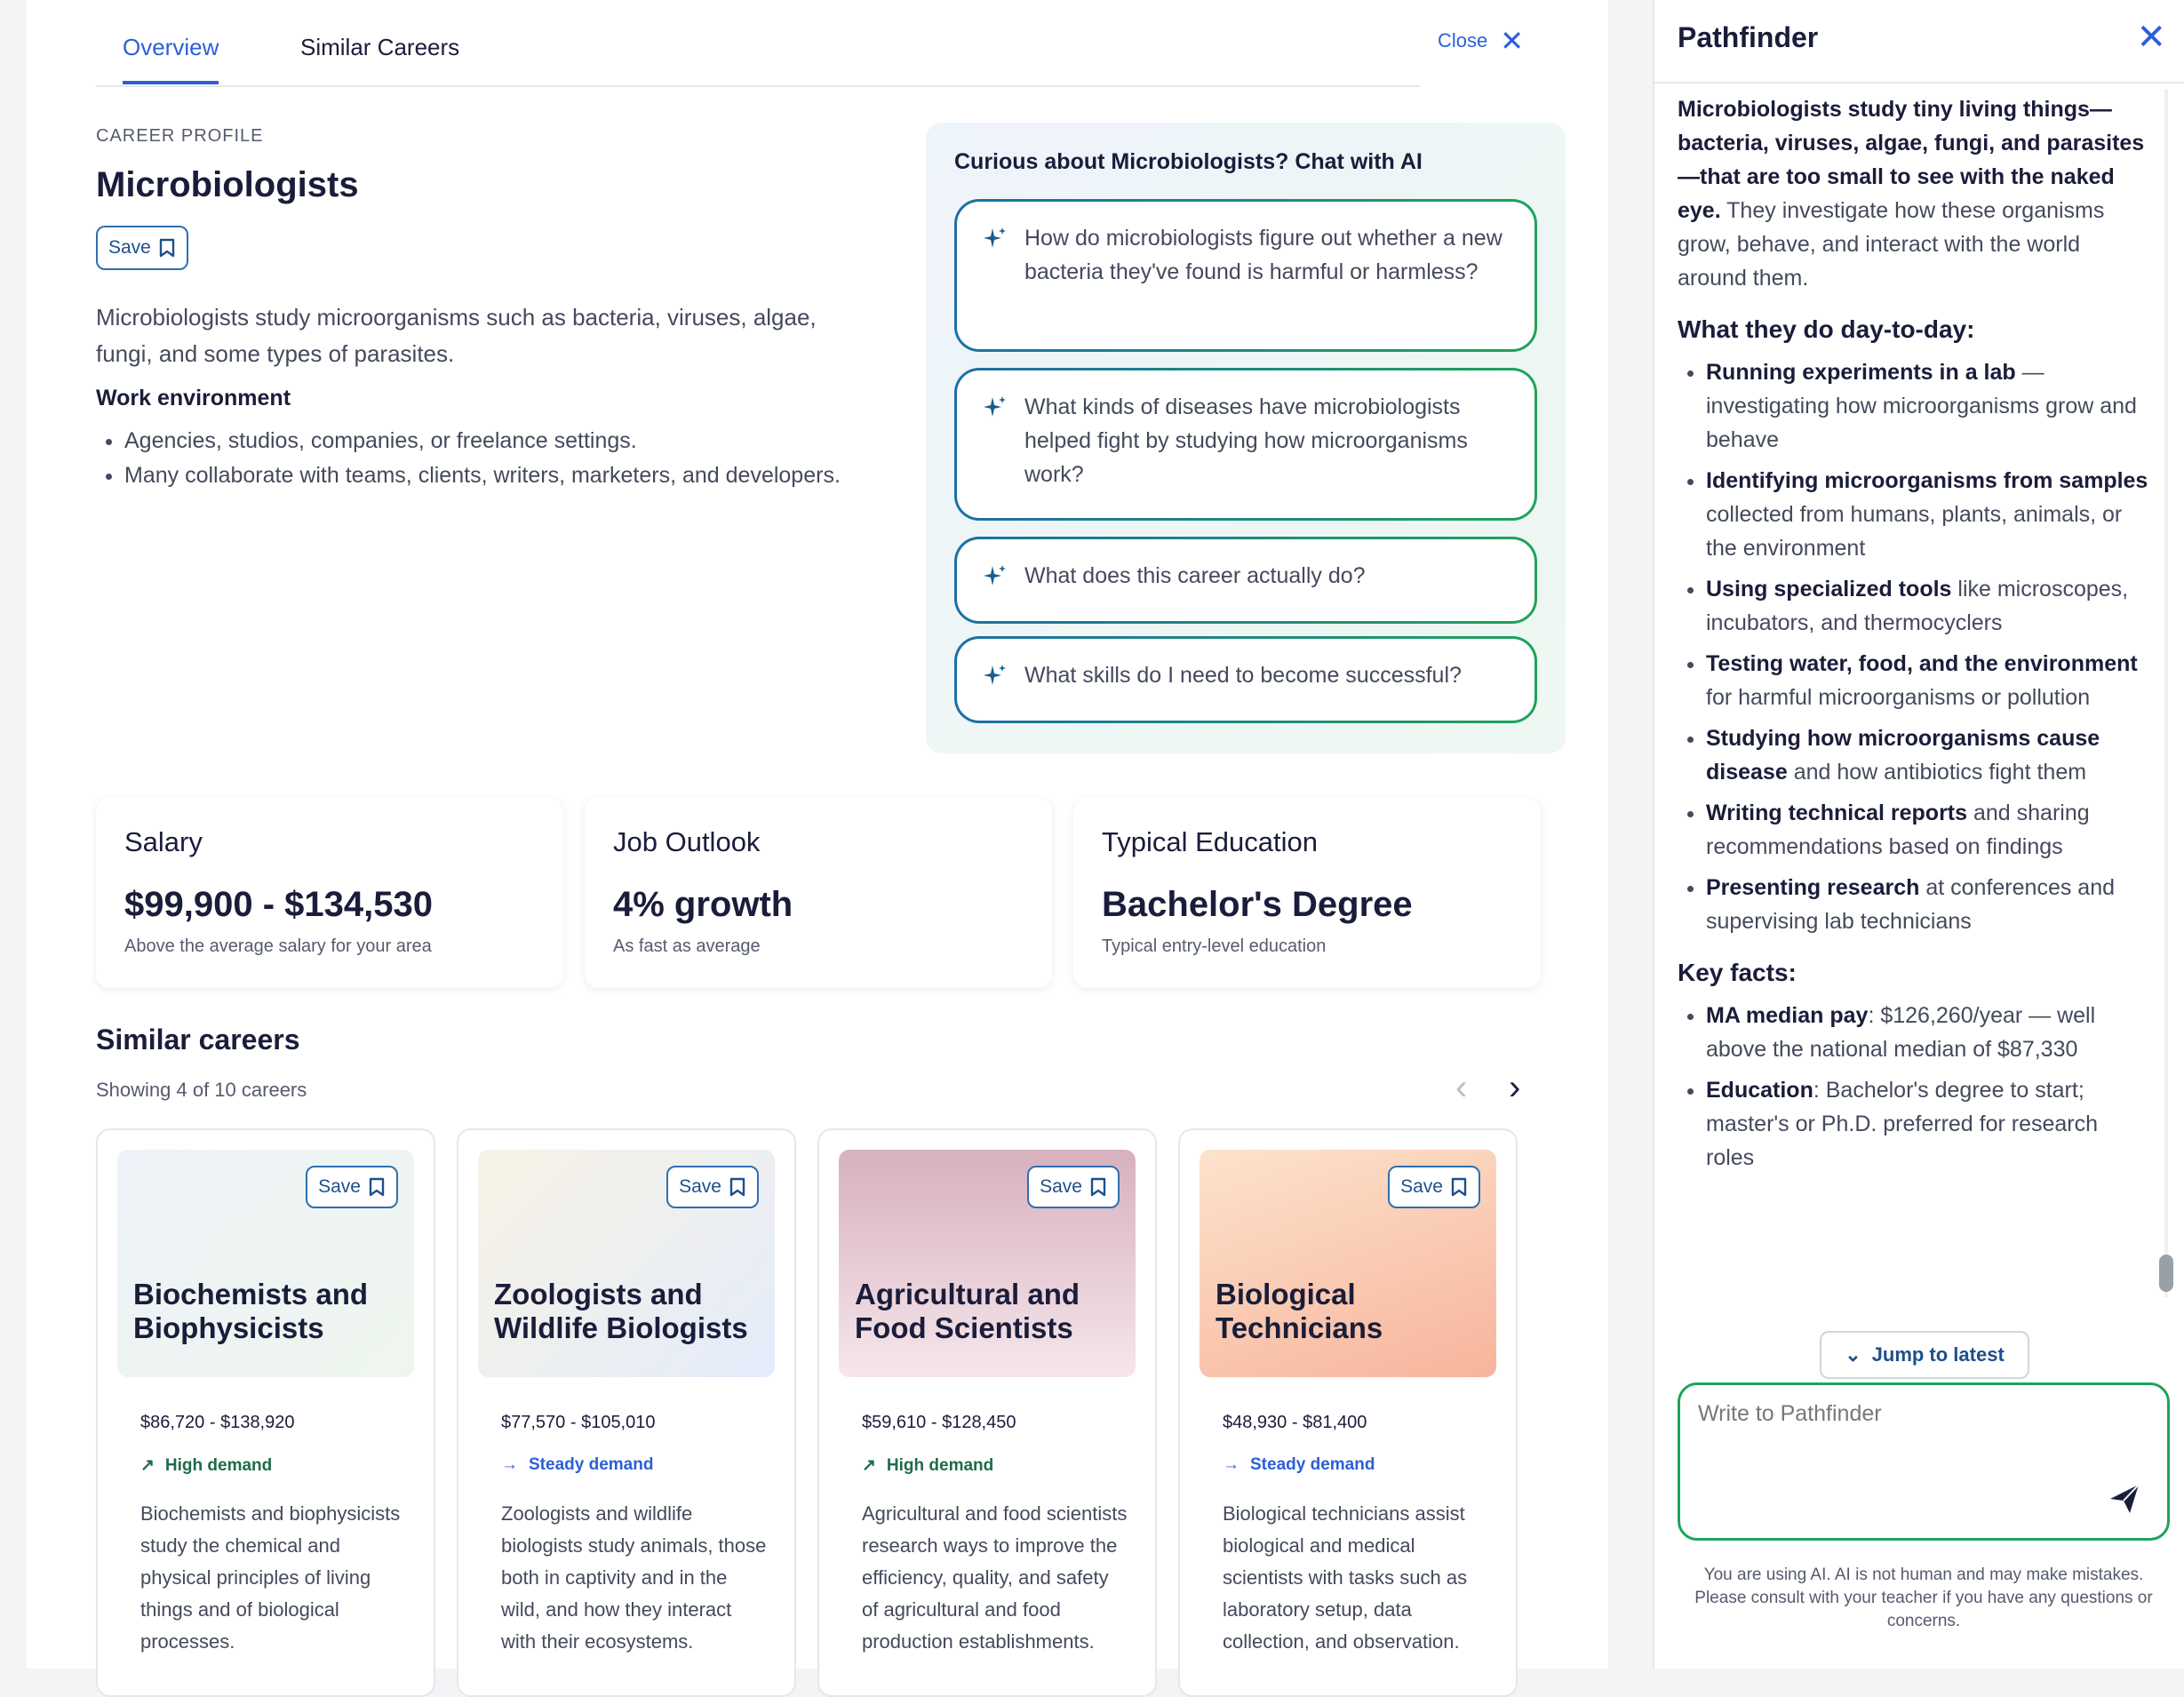 The width and height of the screenshot is (2184, 1697). I want to click on card-title: Agricultural and Food Scientists, so click(967, 1311).